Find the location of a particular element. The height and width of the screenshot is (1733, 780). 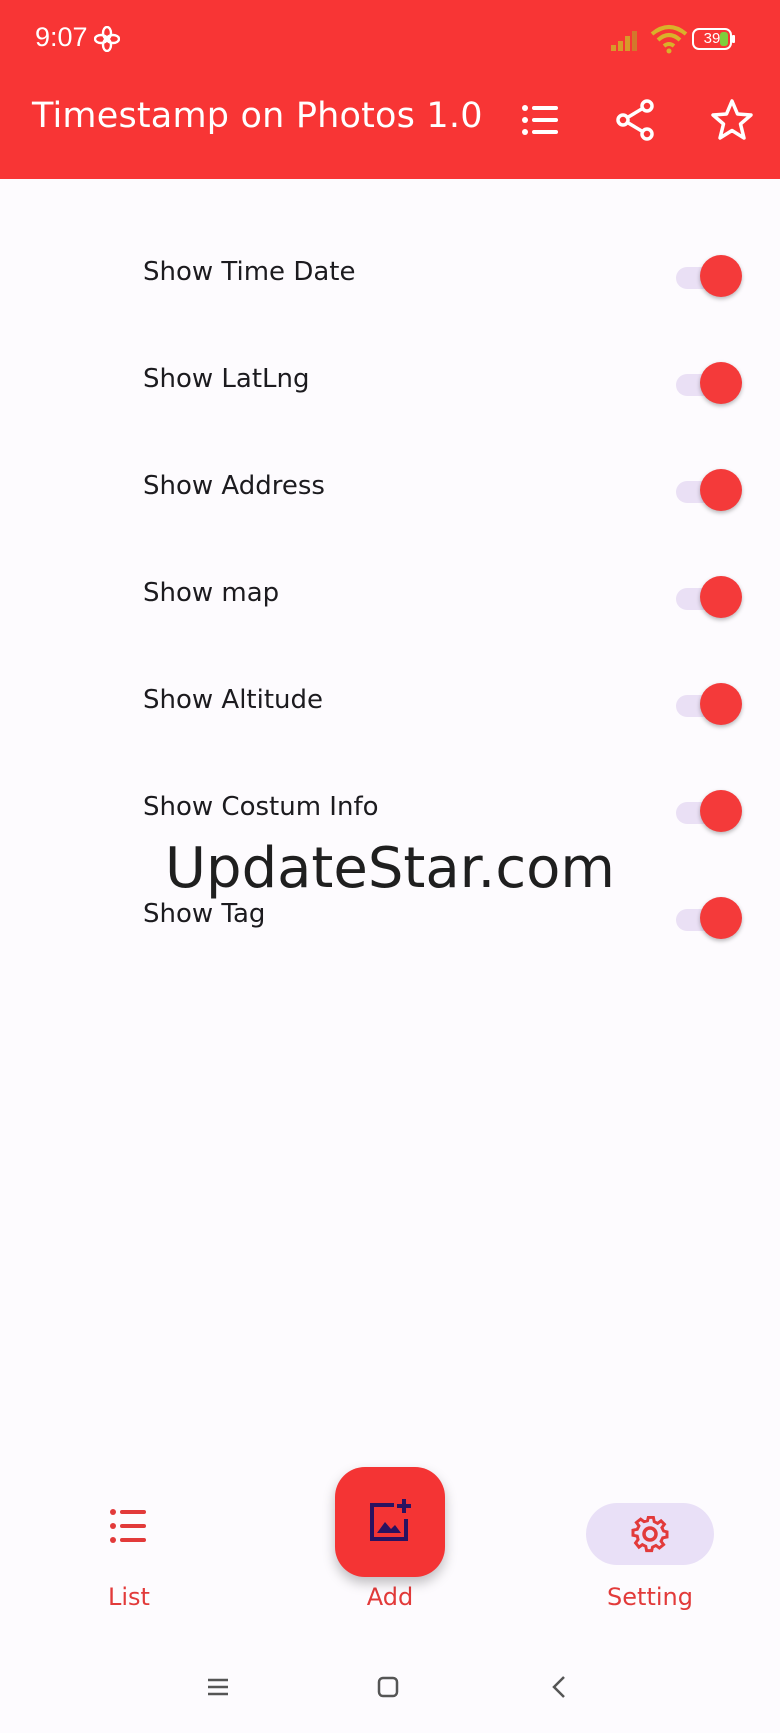

home-icon is located at coordinates (388, 1687).